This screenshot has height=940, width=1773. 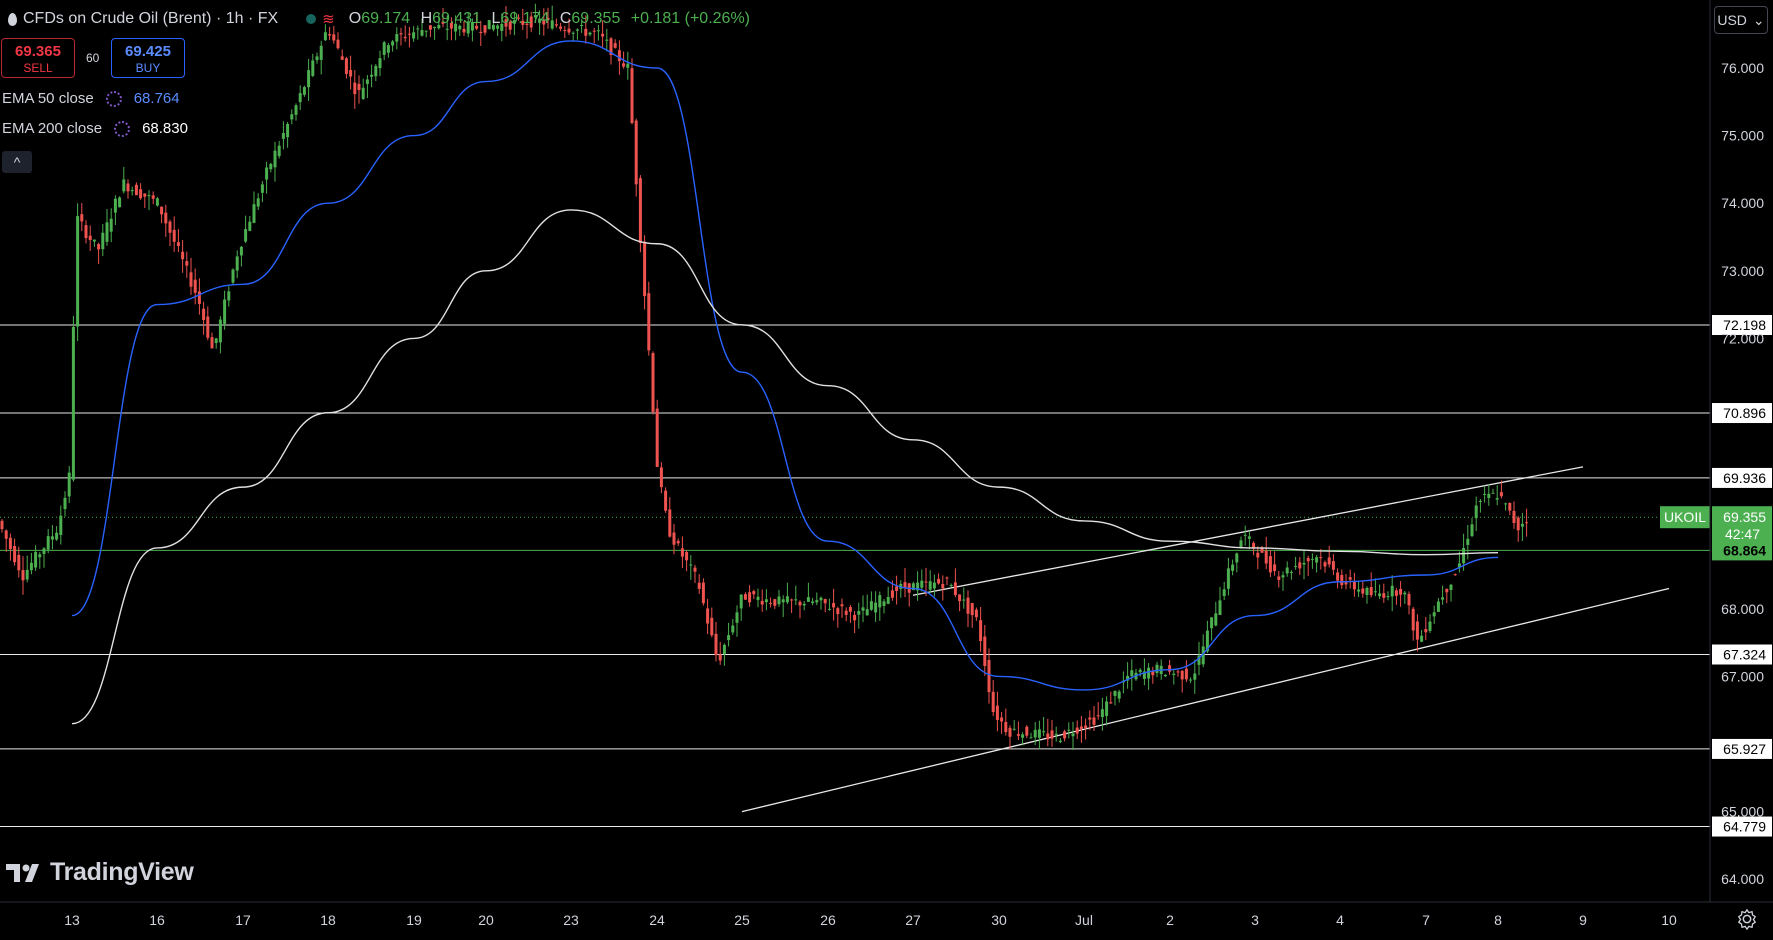 What do you see at coordinates (1741, 20) in the screenshot?
I see `currency-selector: USD ⌄` at bounding box center [1741, 20].